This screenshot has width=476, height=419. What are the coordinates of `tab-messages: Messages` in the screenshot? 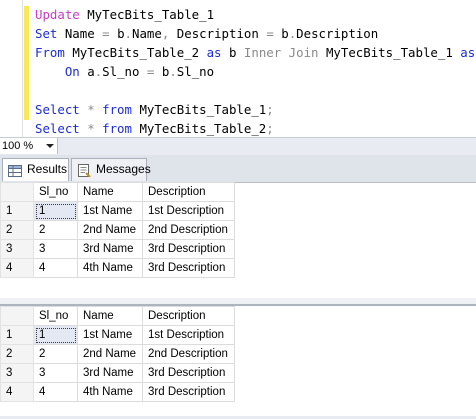 It's located at (111, 169).